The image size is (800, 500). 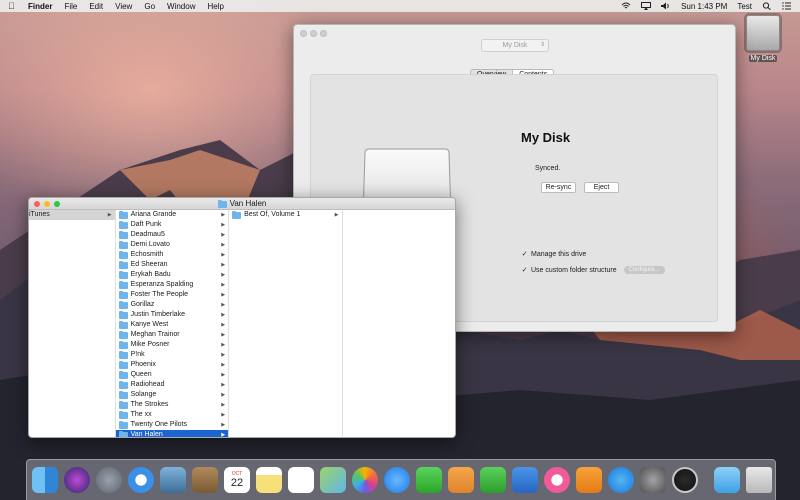 What do you see at coordinates (172, 305) in the screenshot?
I see `list-item: Gorillaz ▶` at bounding box center [172, 305].